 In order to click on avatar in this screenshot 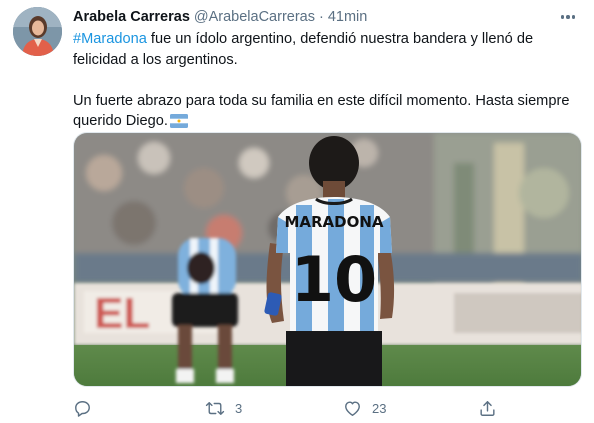, I will do `click(37, 31)`.